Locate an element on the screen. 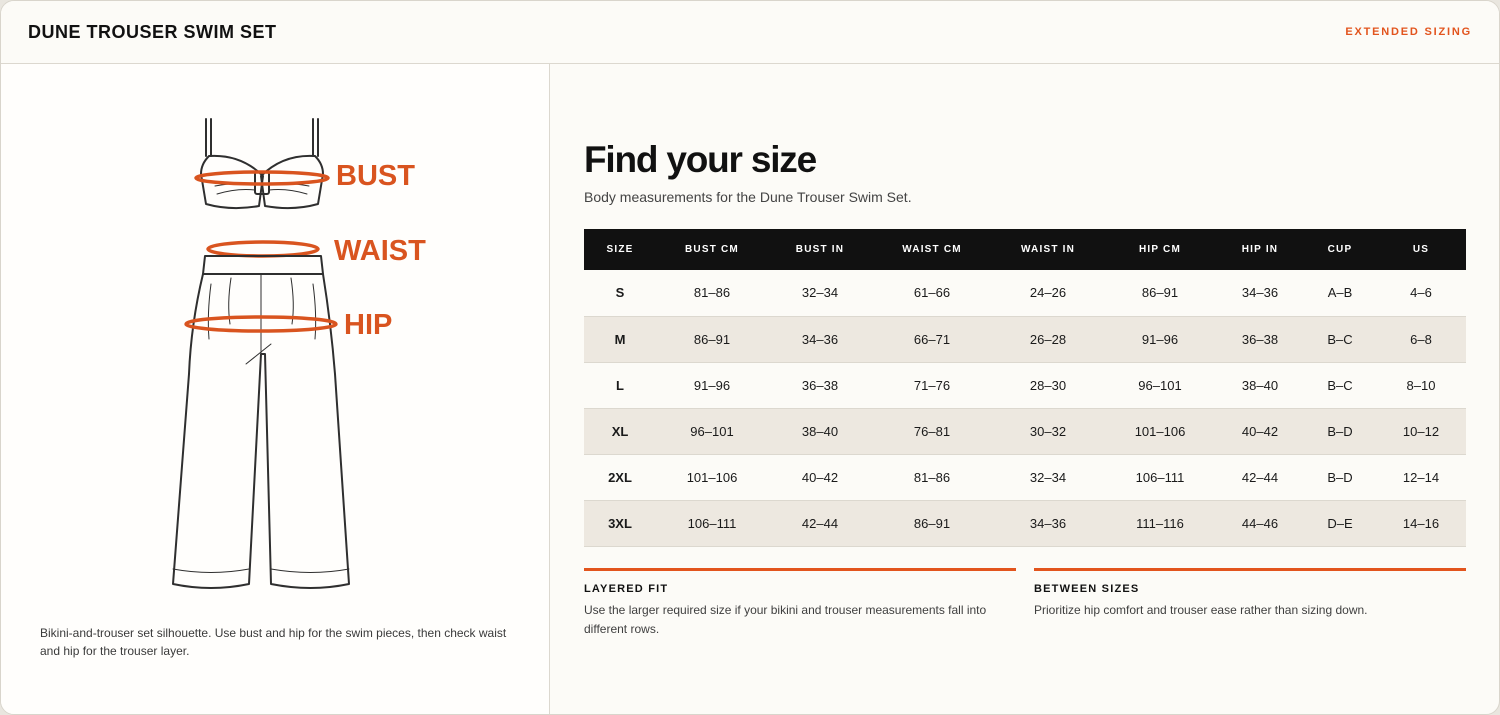 This screenshot has width=1500, height=715. measurement-cell: 71–76 is located at coordinates (932, 385).